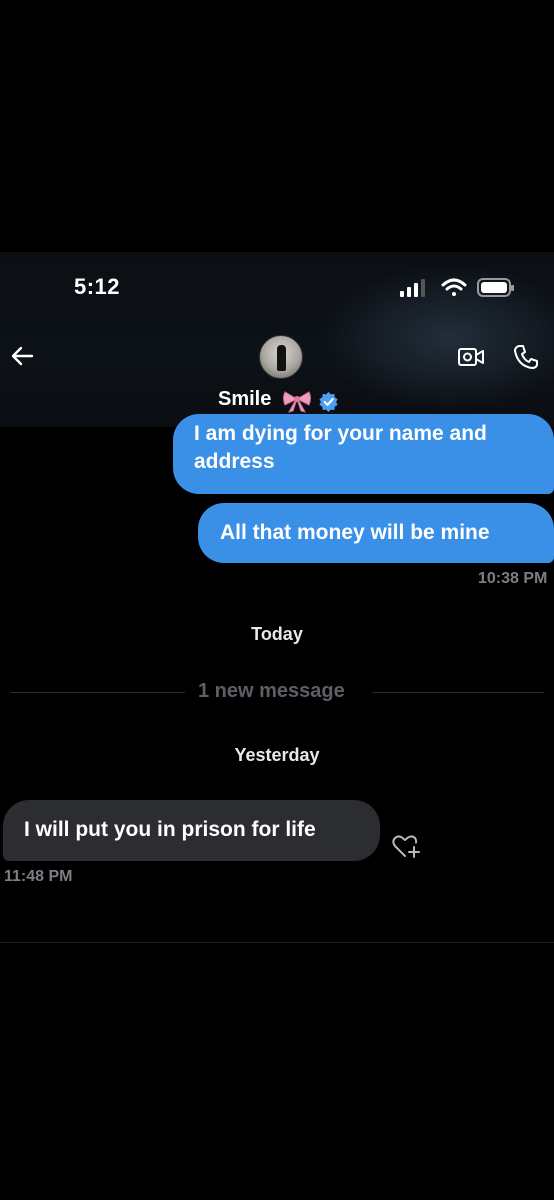 Image resolution: width=554 pixels, height=1200 pixels. Describe the element at coordinates (376, 533) in the screenshot. I see `outgoing-message: All that money will be mine` at that location.